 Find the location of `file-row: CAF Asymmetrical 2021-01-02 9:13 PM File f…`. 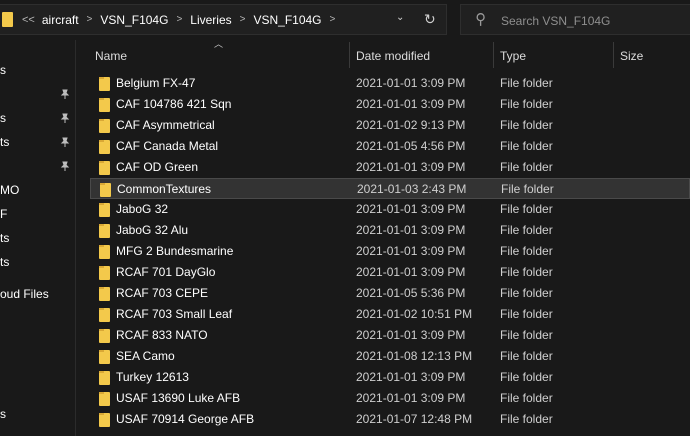

file-row: CAF Asymmetrical 2021-01-02 9:13 PM File f… is located at coordinates (390, 125).